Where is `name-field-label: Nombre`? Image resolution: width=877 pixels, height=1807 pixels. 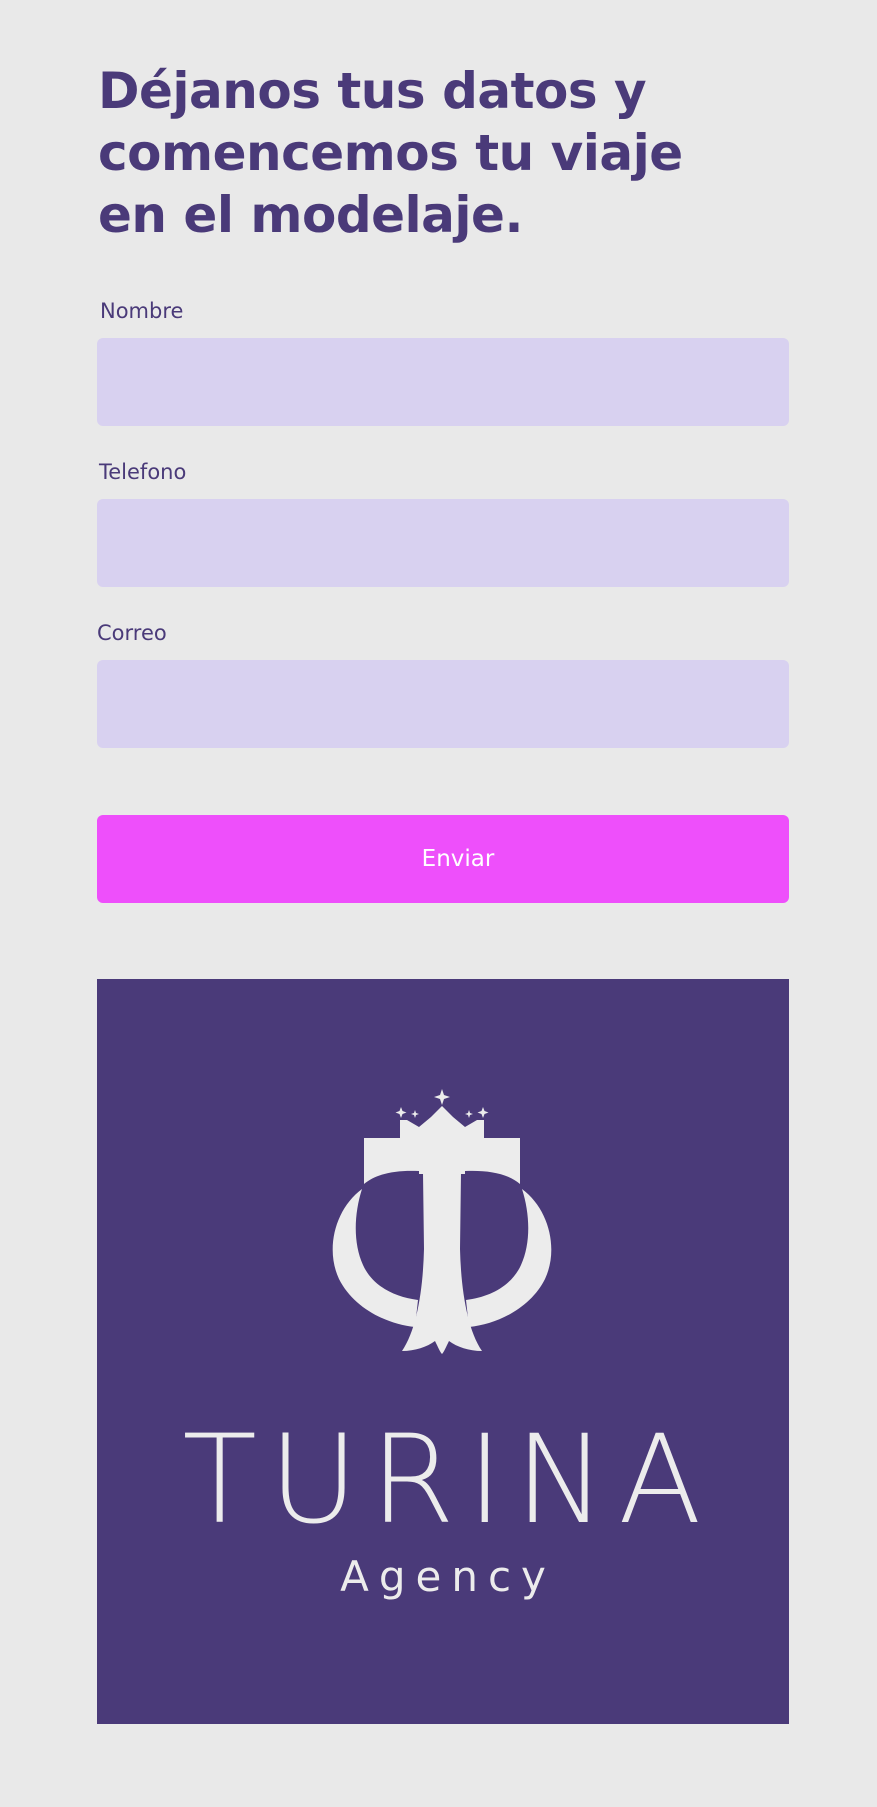
name-field-label: Nombre is located at coordinates (142, 311).